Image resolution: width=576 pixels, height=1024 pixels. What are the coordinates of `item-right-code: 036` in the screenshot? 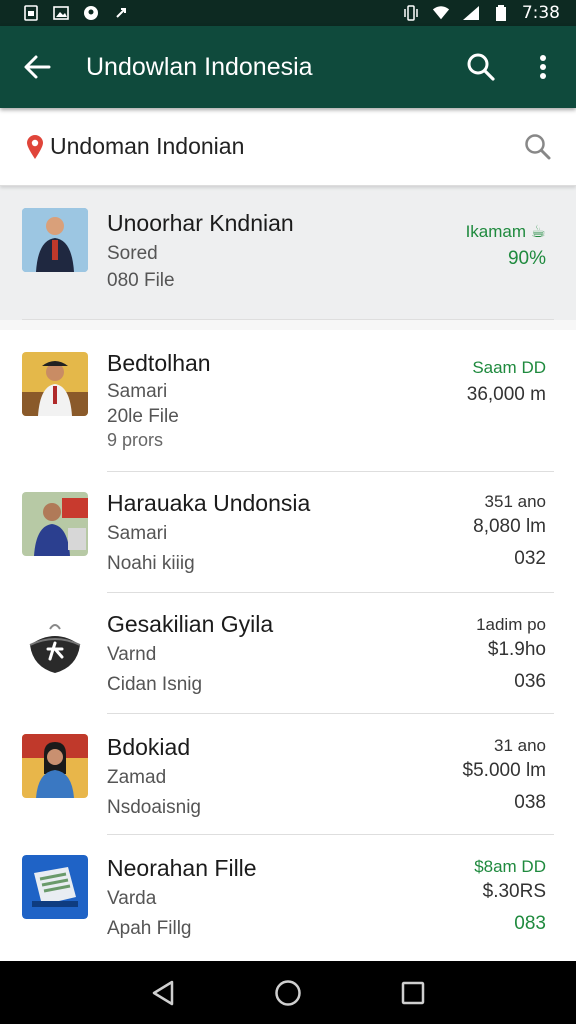 It's located at (530, 681).